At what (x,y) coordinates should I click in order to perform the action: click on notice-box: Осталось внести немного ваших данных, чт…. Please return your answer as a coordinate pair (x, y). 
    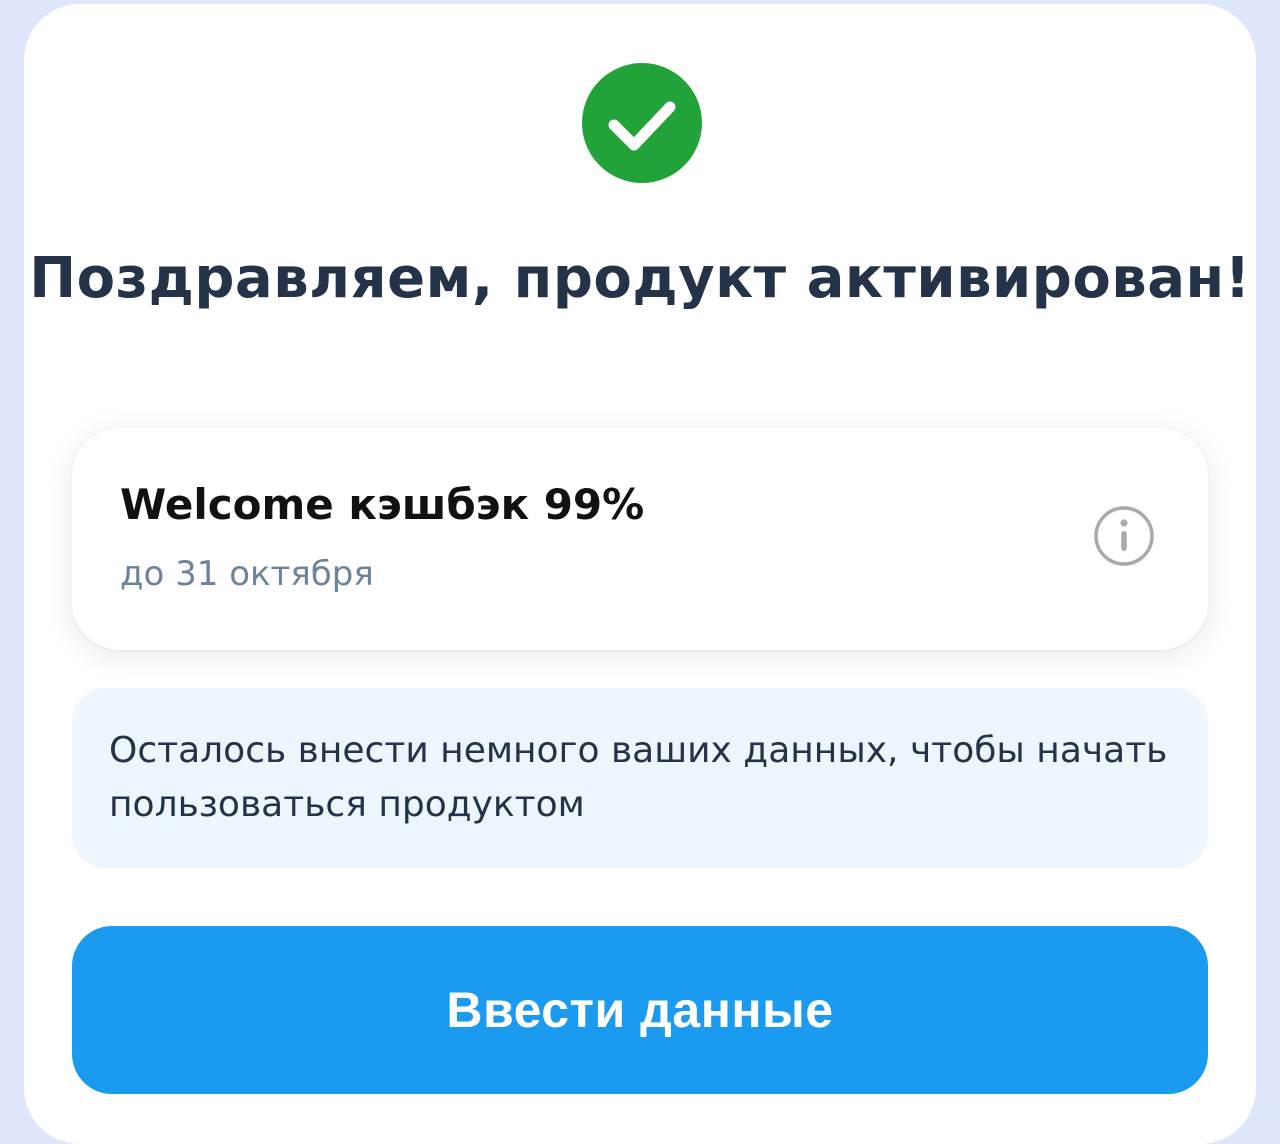
    Looking at the image, I should click on (640, 778).